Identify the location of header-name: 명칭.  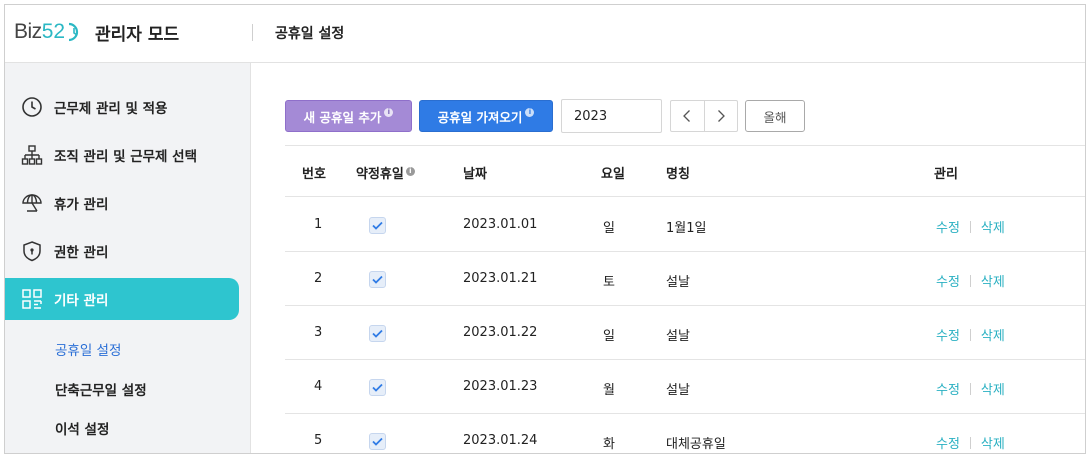
(678, 174).